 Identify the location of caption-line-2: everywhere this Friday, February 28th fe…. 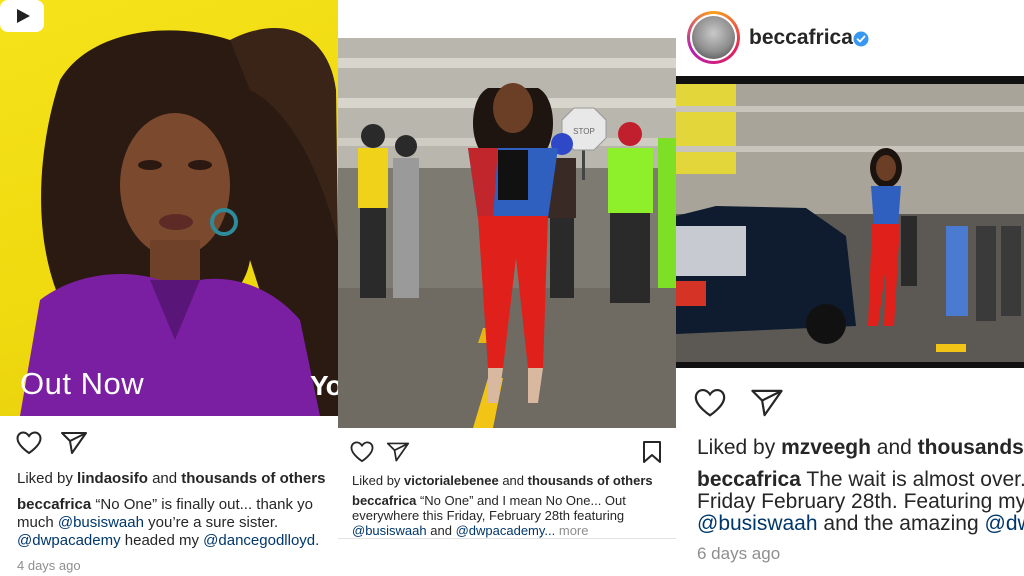
(488, 515).